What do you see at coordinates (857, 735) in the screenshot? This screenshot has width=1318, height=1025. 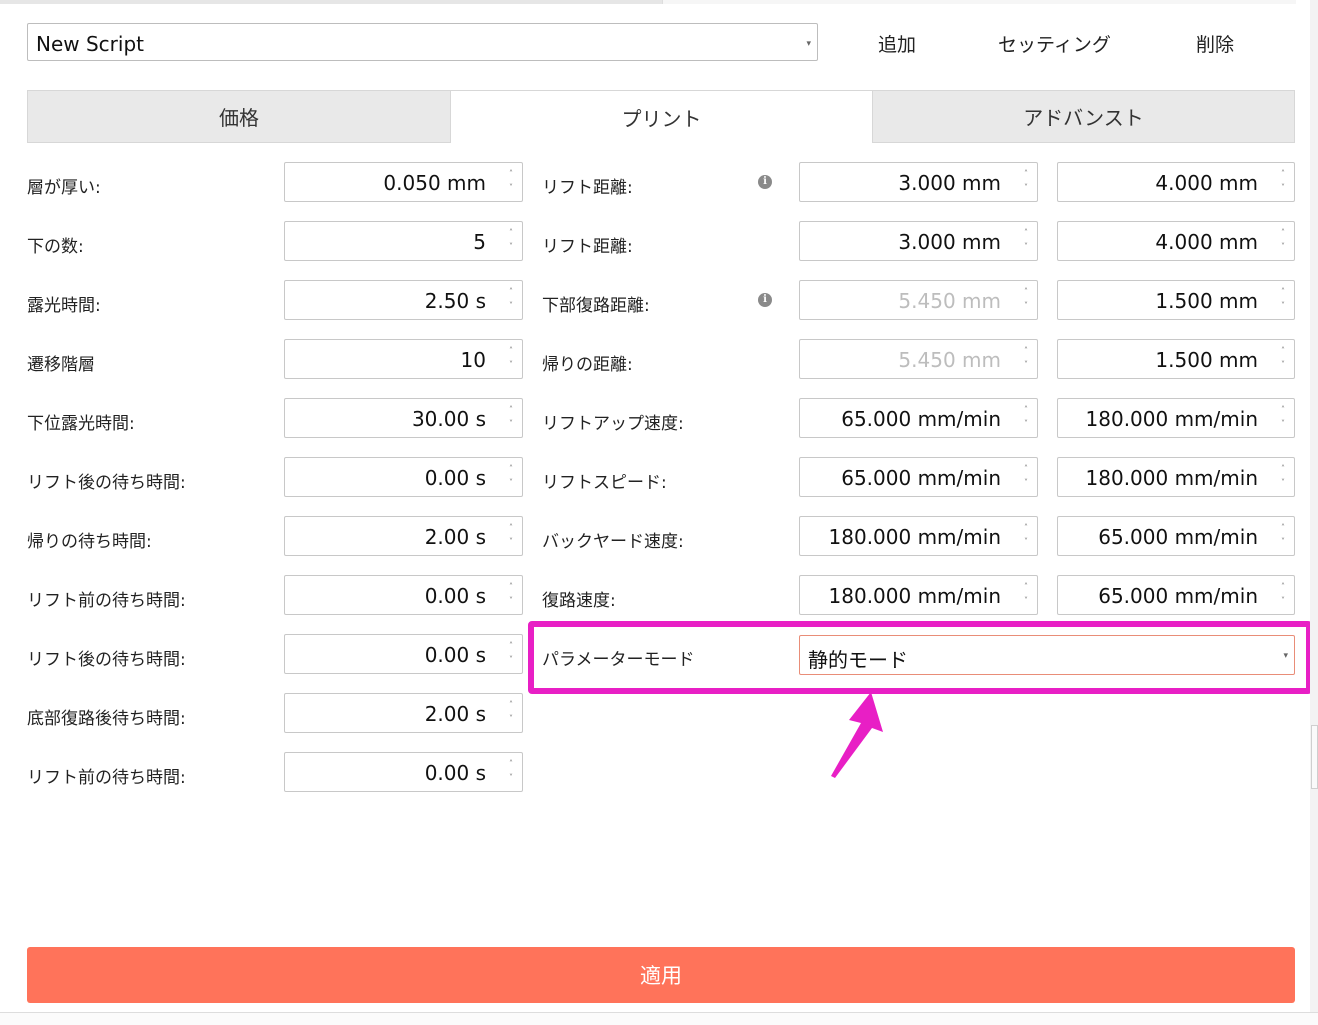 I see `pointer-arrow-icon` at bounding box center [857, 735].